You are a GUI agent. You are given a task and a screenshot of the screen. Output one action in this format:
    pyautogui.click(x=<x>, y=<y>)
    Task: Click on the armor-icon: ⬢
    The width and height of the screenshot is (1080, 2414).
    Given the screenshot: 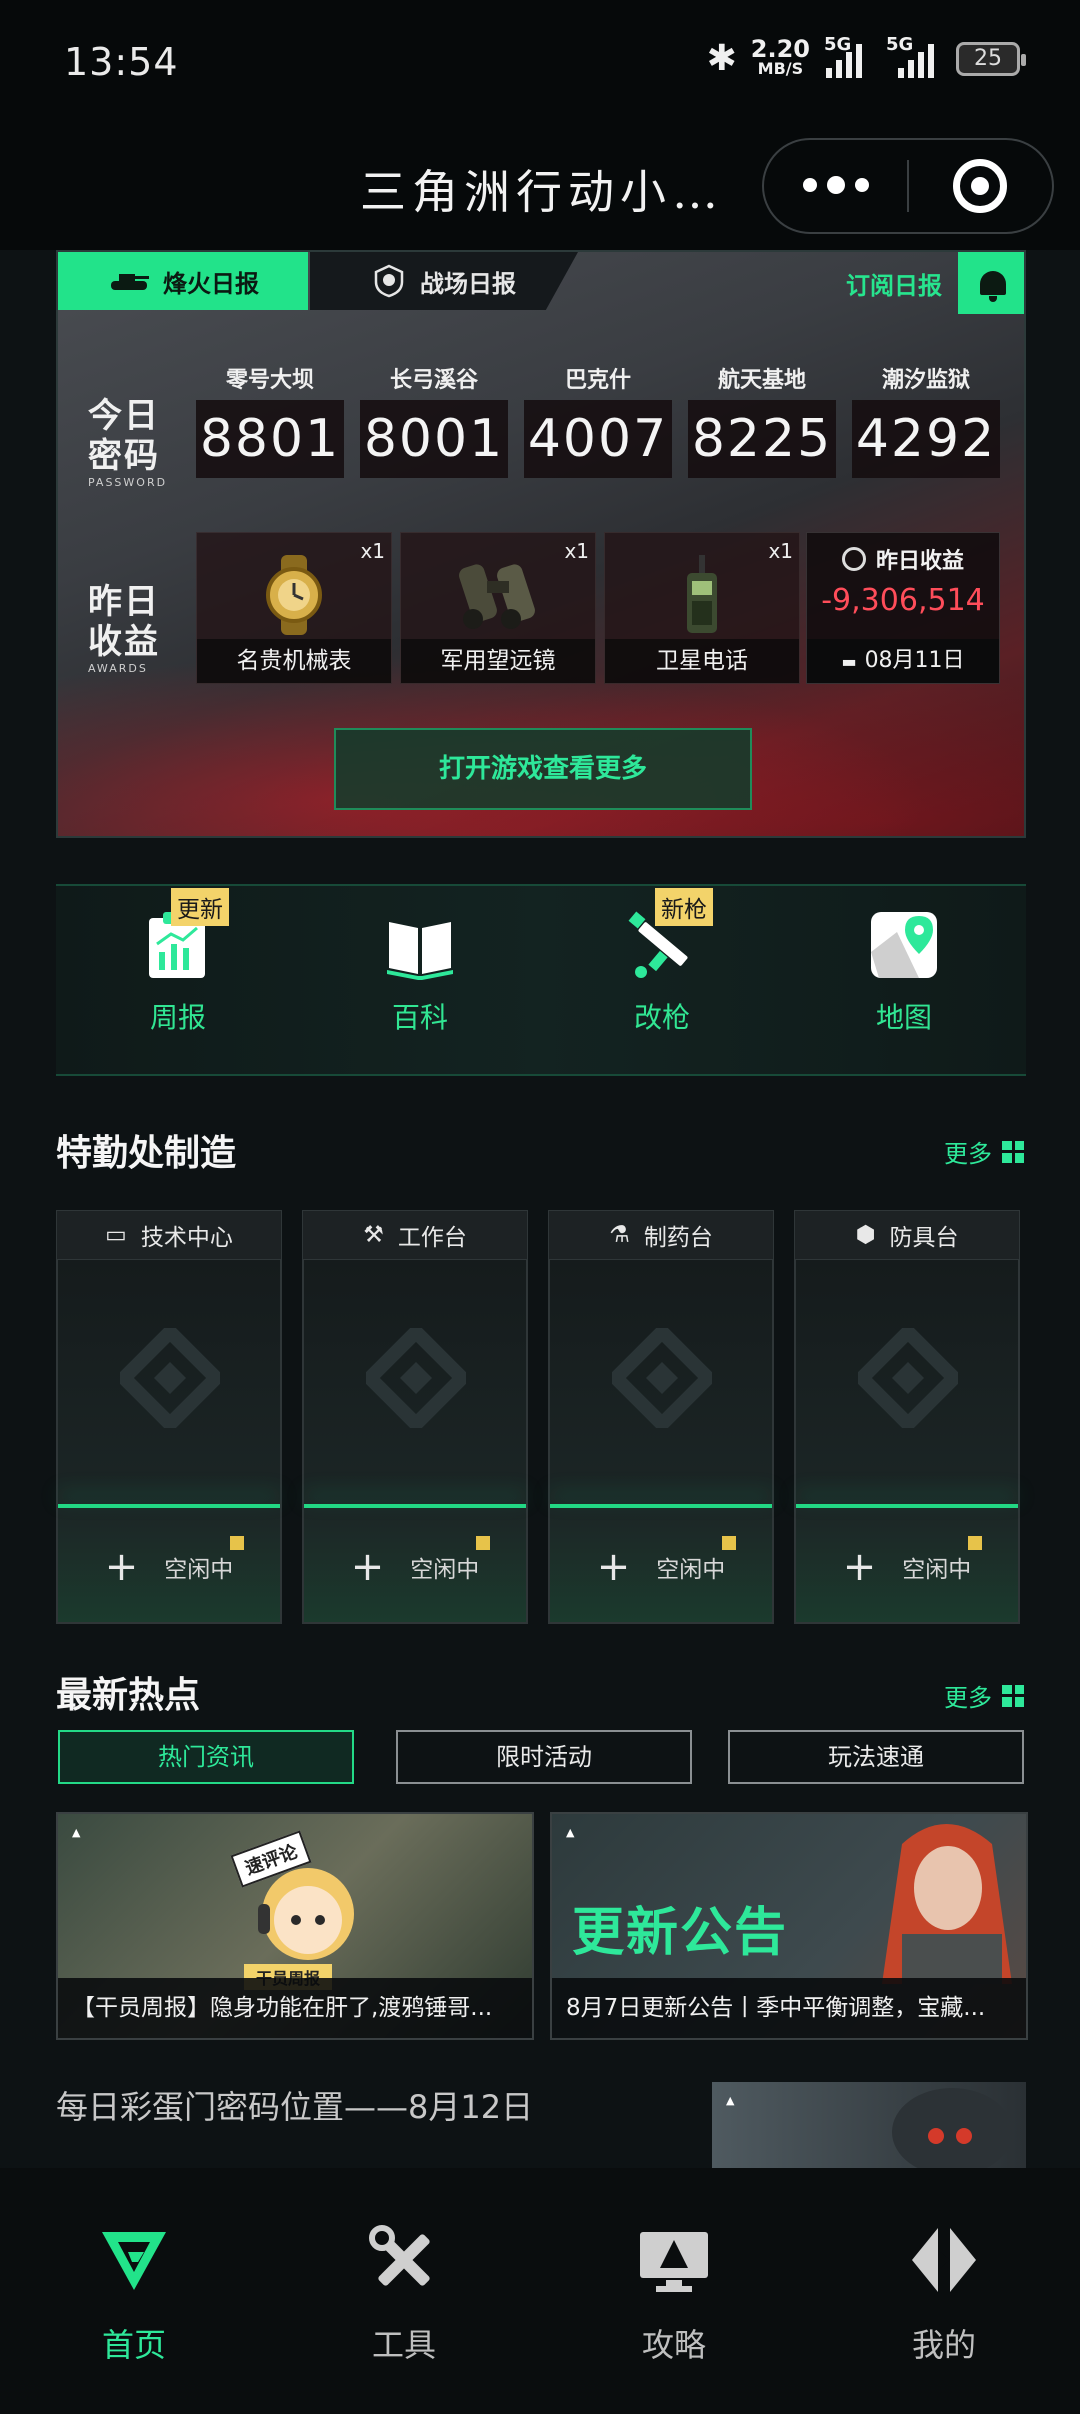 What is the action you would take?
    pyautogui.click(x=865, y=1235)
    